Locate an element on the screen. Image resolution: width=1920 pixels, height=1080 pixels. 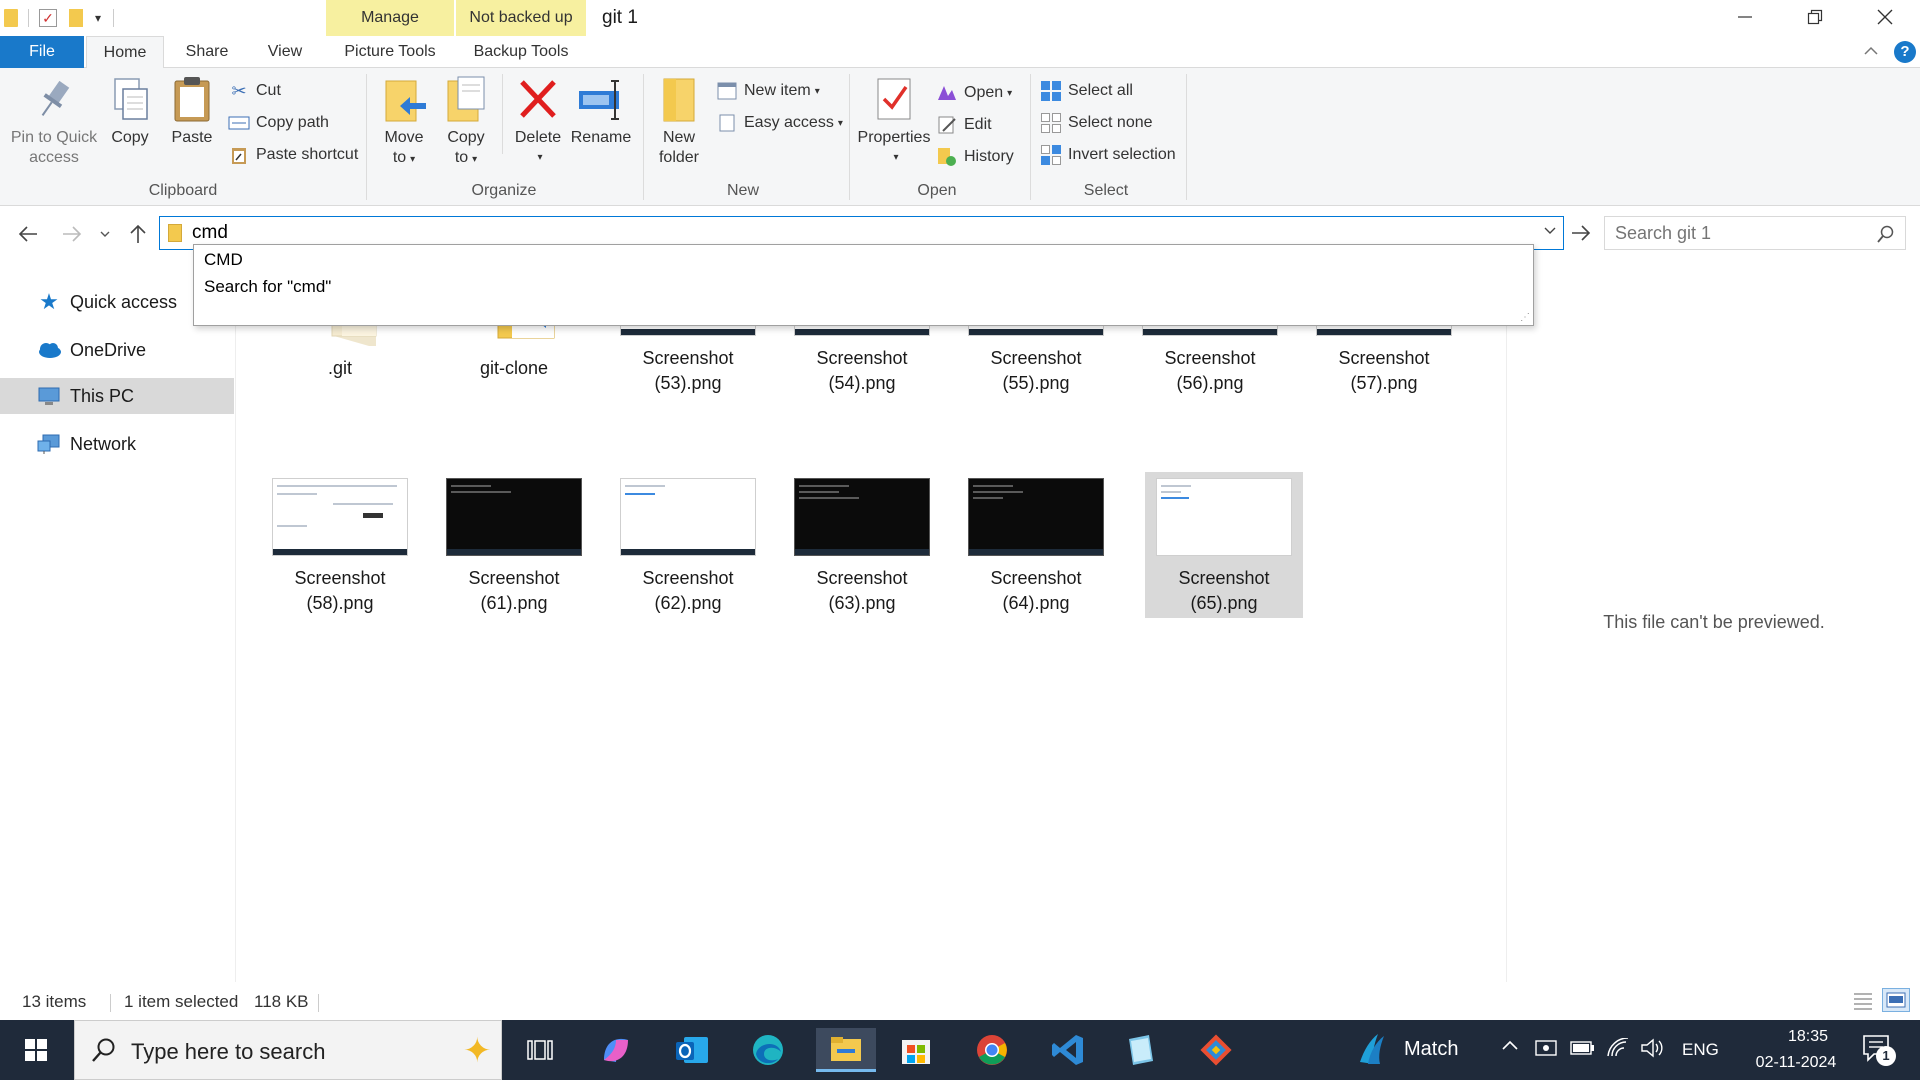
details-view-button is located at coordinates (1863, 1002).